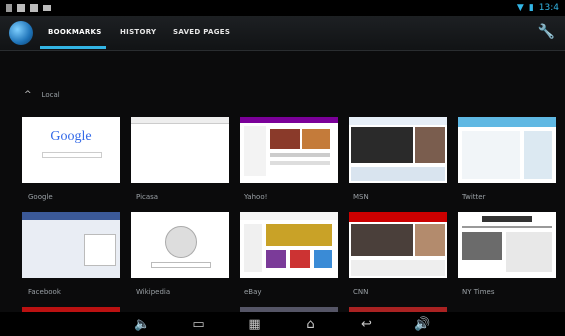 The image size is (565, 336). Describe the element at coordinates (21, 8) in the screenshot. I see `image-icon` at that location.